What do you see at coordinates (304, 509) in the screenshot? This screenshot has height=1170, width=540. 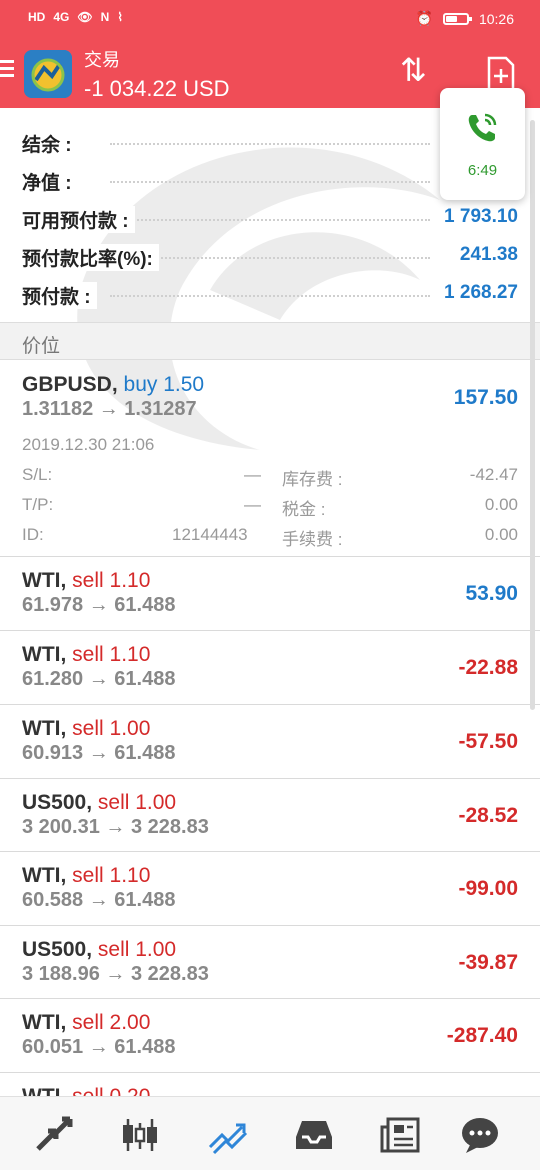 I see `tax-label: 税金 :` at bounding box center [304, 509].